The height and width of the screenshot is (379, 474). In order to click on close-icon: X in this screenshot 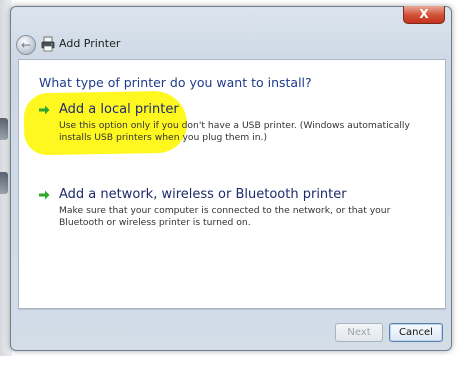, I will do `click(424, 14)`.